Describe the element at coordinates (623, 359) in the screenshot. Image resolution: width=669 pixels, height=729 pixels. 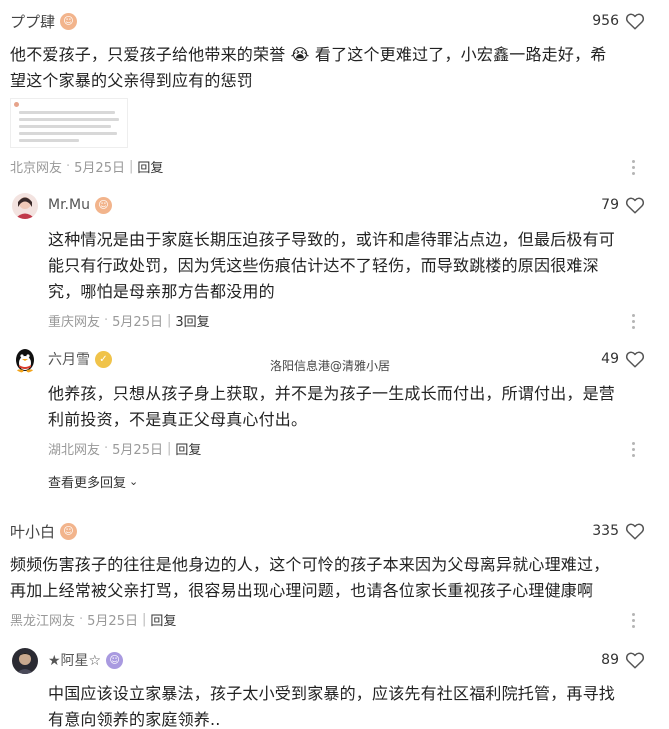
I see `like-control: 49` at that location.